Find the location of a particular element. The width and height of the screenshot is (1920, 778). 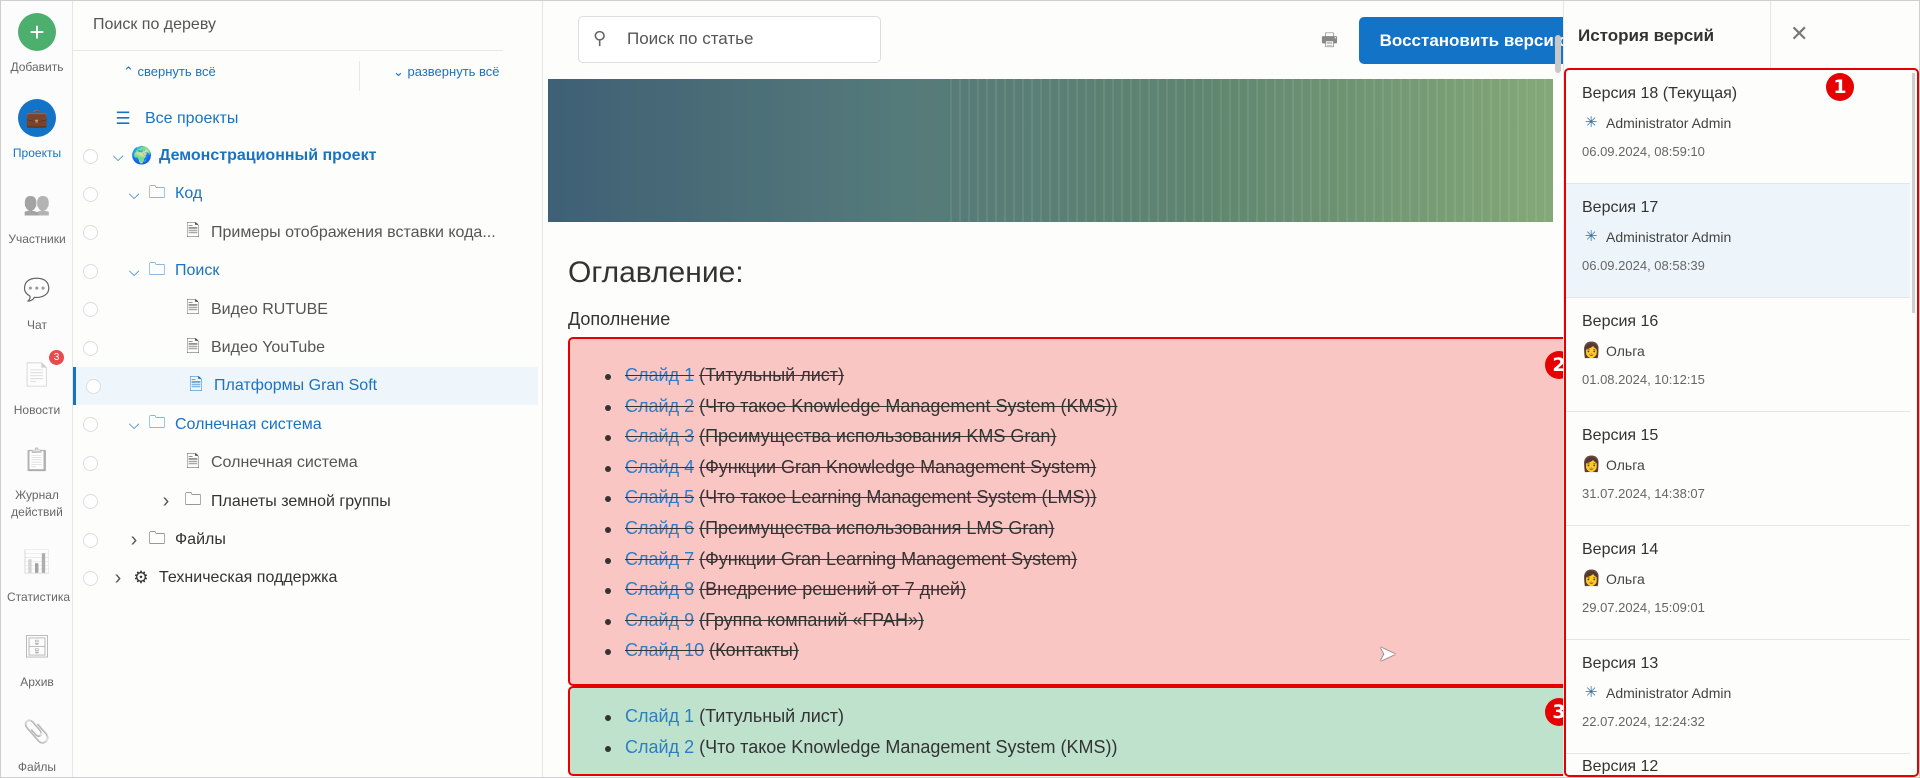

tree-item: ⌵ 🗀 Код is located at coordinates (305, 194).